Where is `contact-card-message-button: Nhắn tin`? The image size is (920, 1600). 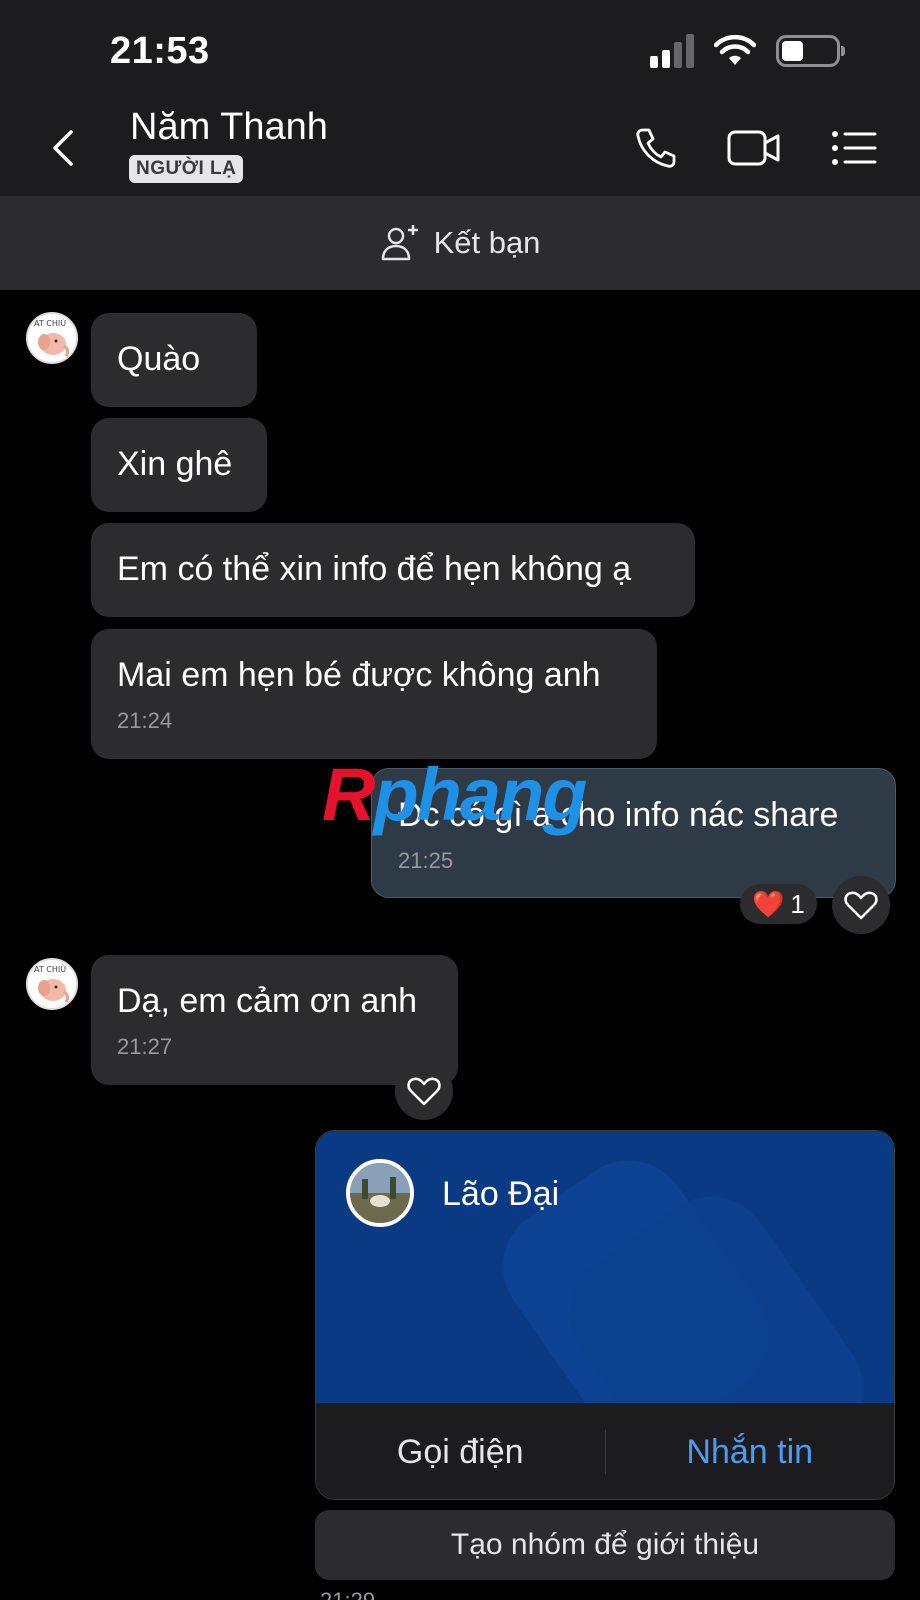
contact-card-message-button: Nhắn tin is located at coordinates (750, 1452).